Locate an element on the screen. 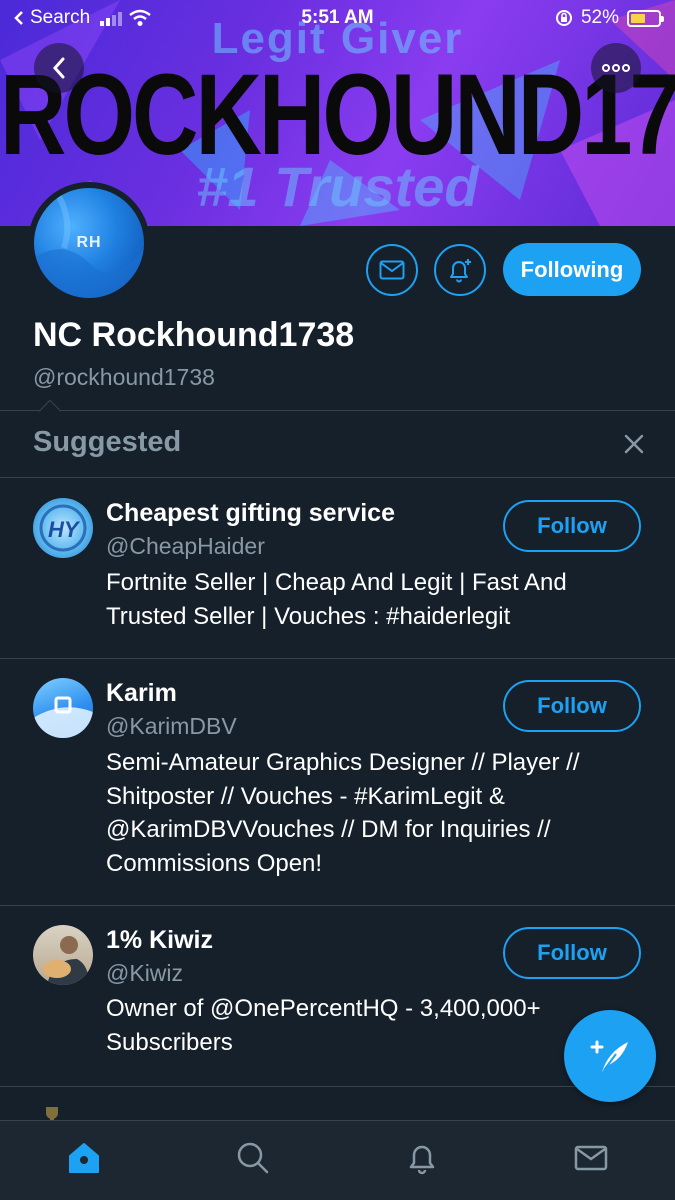 The width and height of the screenshot is (675, 1200). profile-avatar: RH is located at coordinates (89, 243).